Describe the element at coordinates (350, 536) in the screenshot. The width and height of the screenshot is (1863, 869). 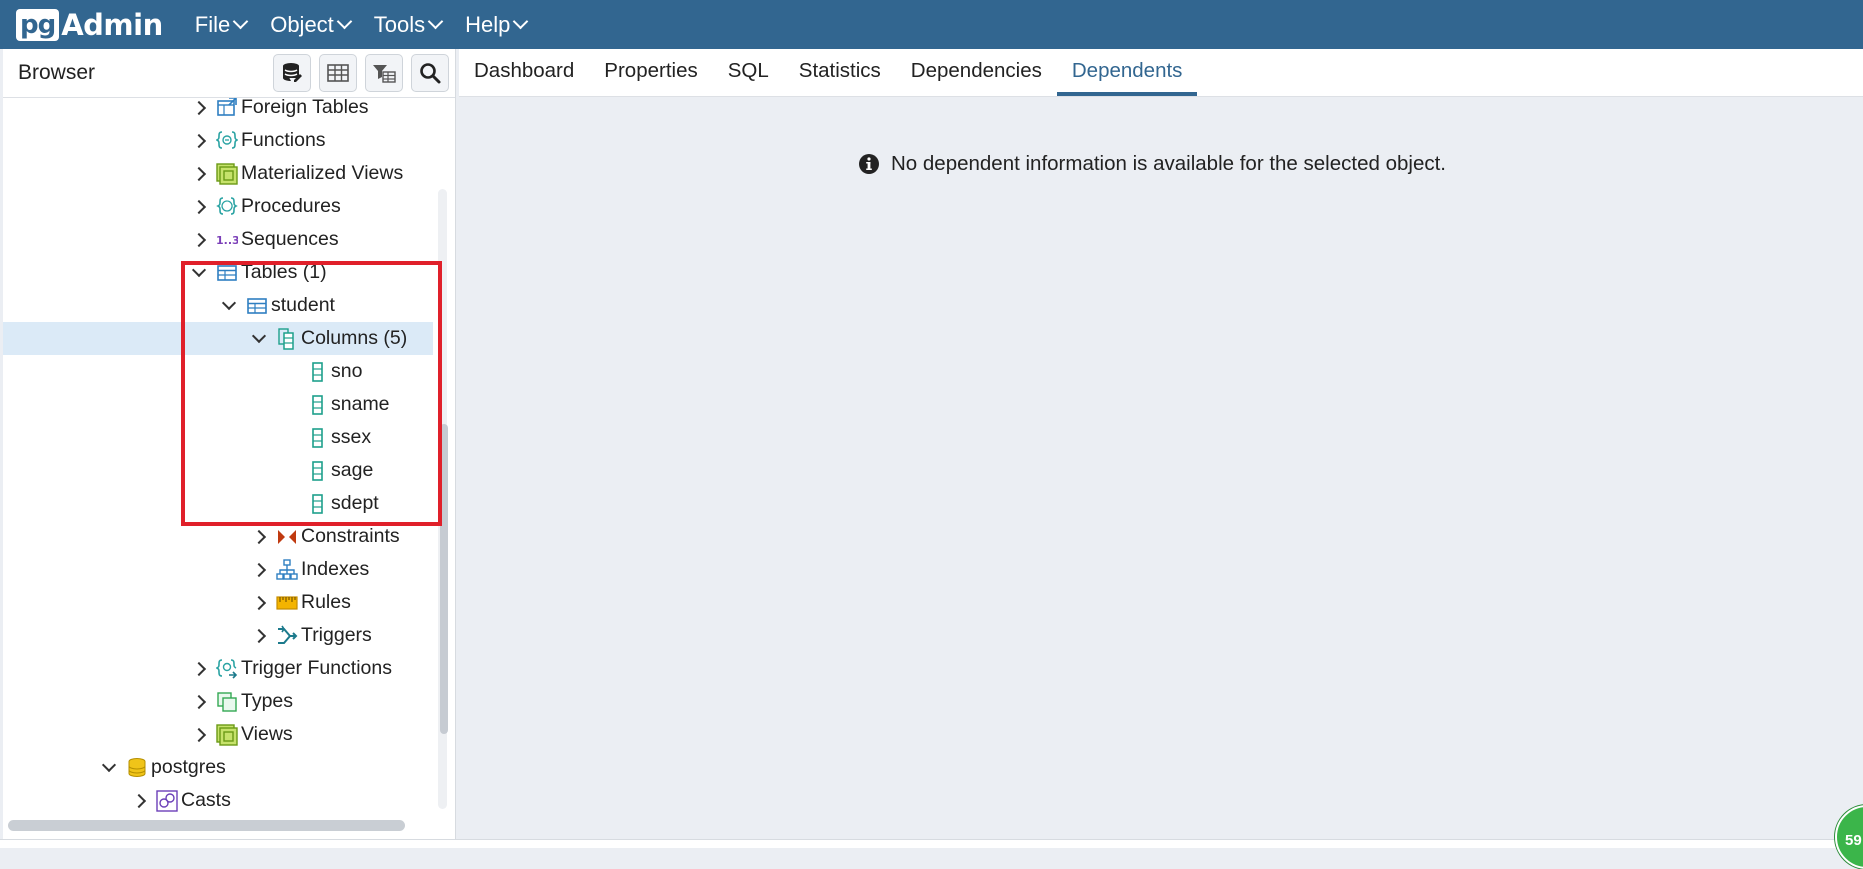
I see `tree-item-label: Constraints` at that location.